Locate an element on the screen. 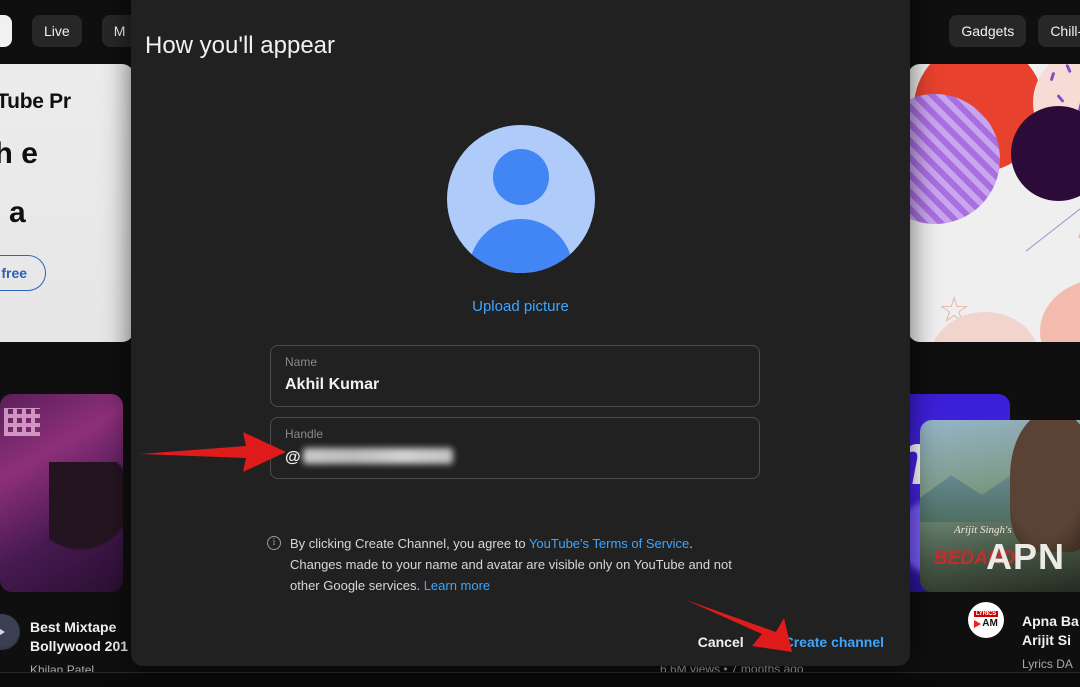 Image resolution: width=1080 pixels, height=687 pixels. shape-diagonal-line is located at coordinates (1052, 228).